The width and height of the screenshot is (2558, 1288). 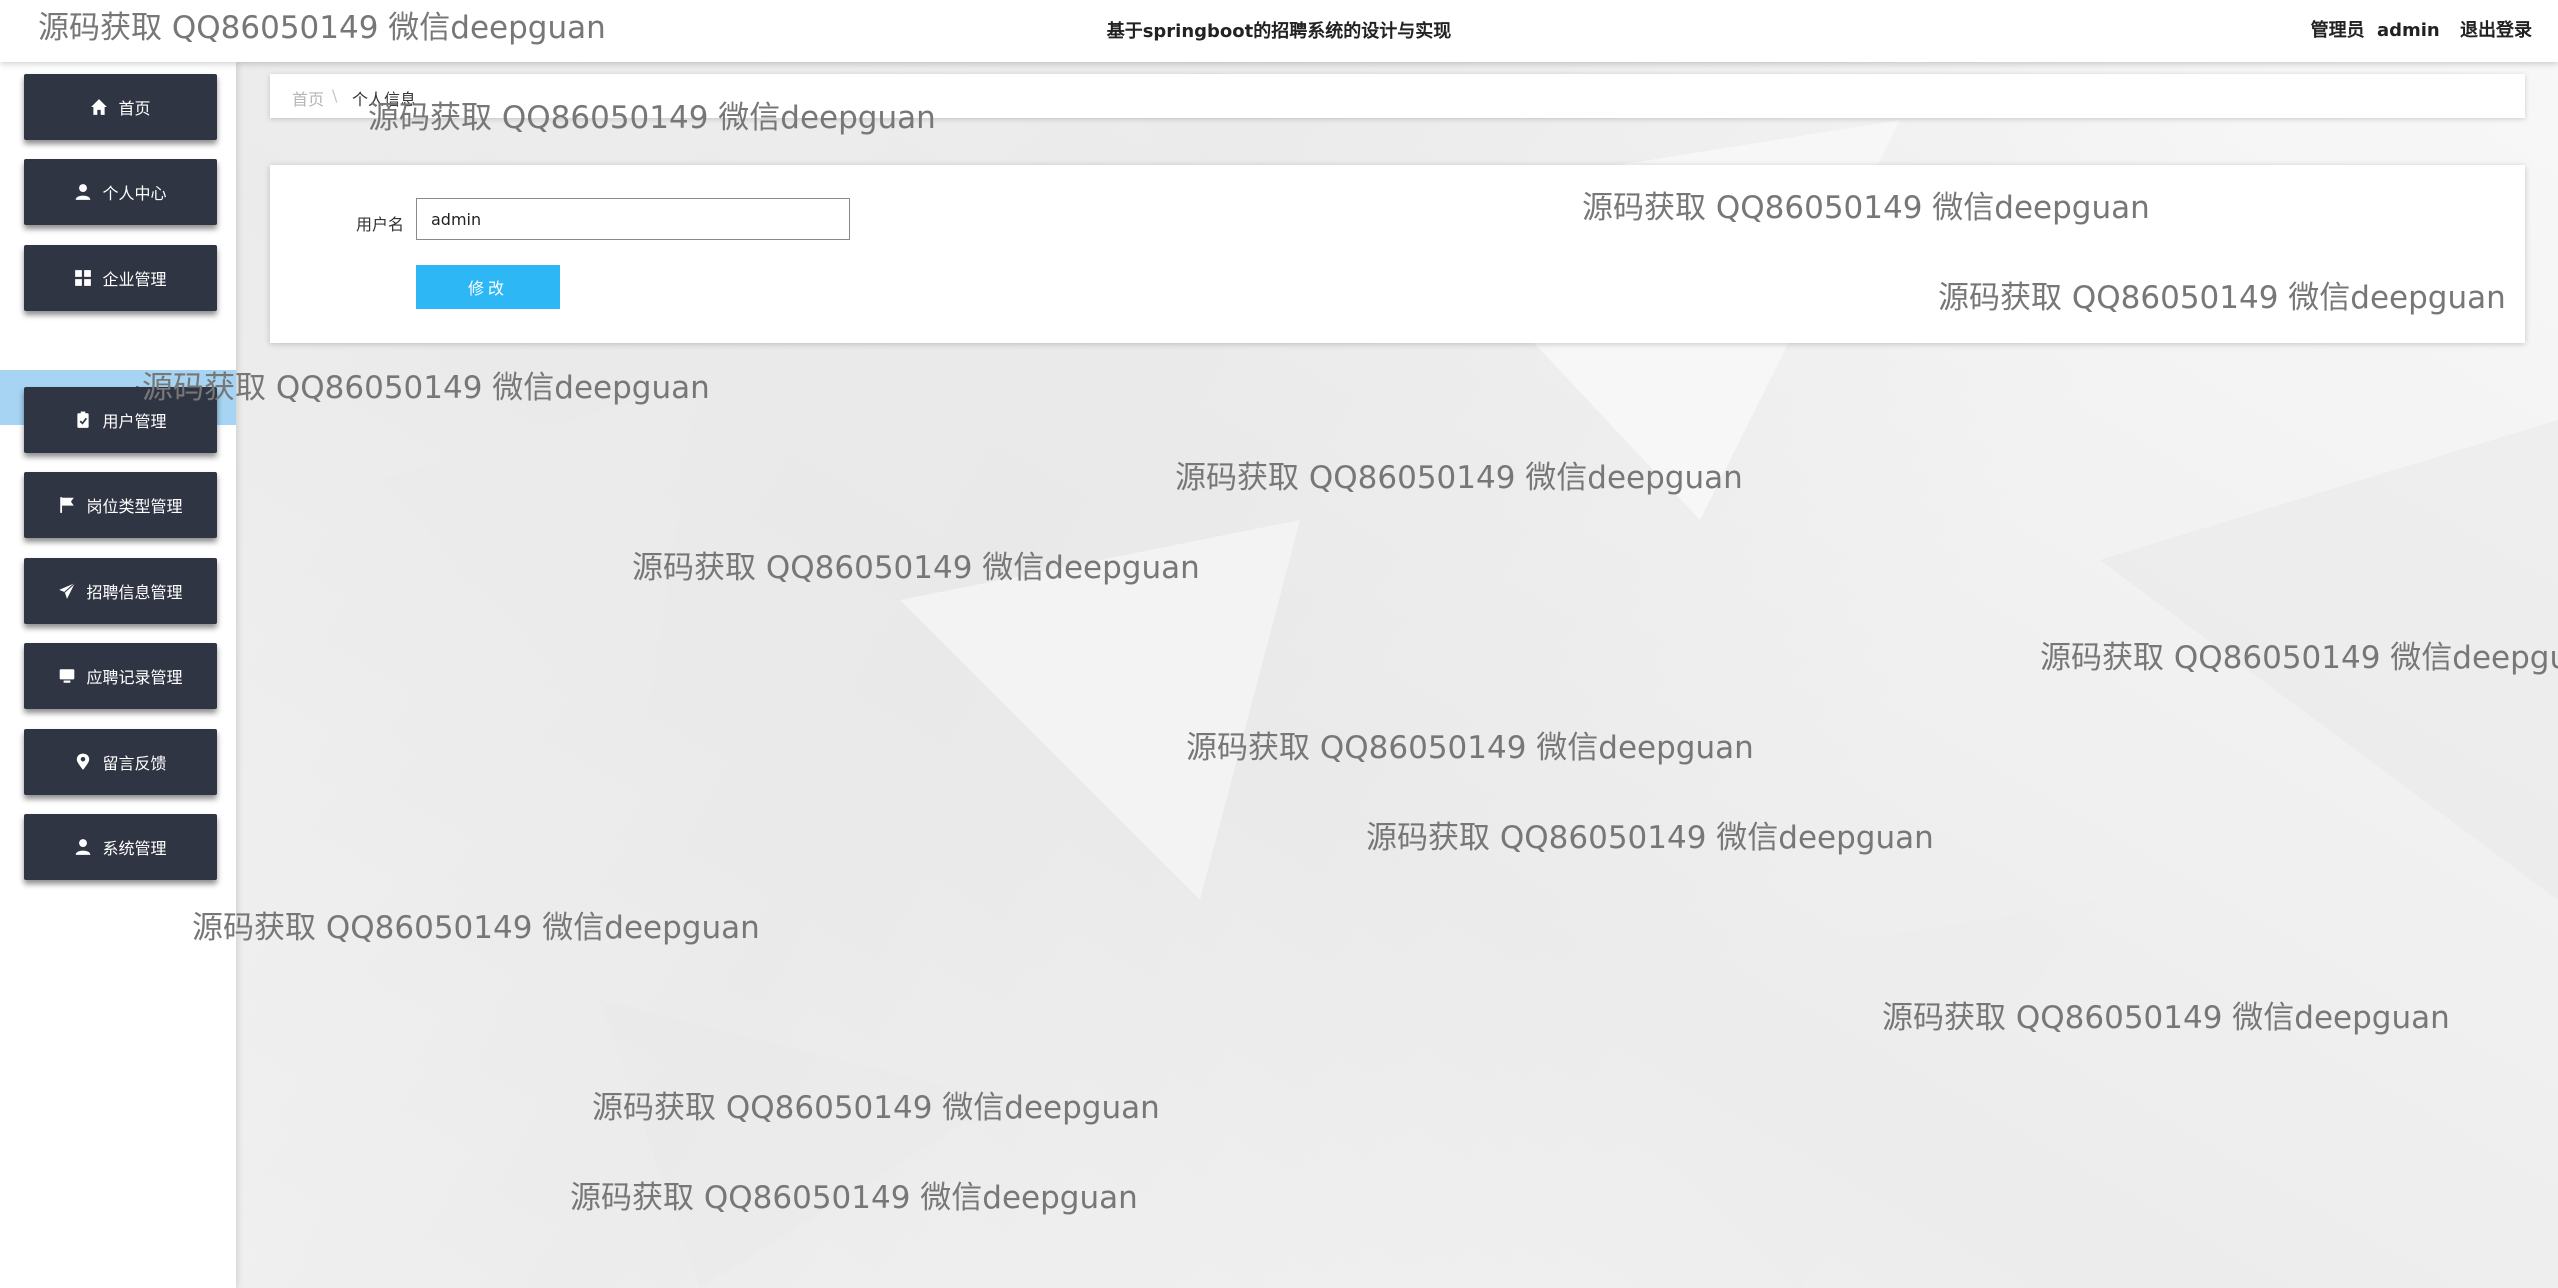 I want to click on sidebar-item-user-management: 用户管理, so click(x=120, y=420).